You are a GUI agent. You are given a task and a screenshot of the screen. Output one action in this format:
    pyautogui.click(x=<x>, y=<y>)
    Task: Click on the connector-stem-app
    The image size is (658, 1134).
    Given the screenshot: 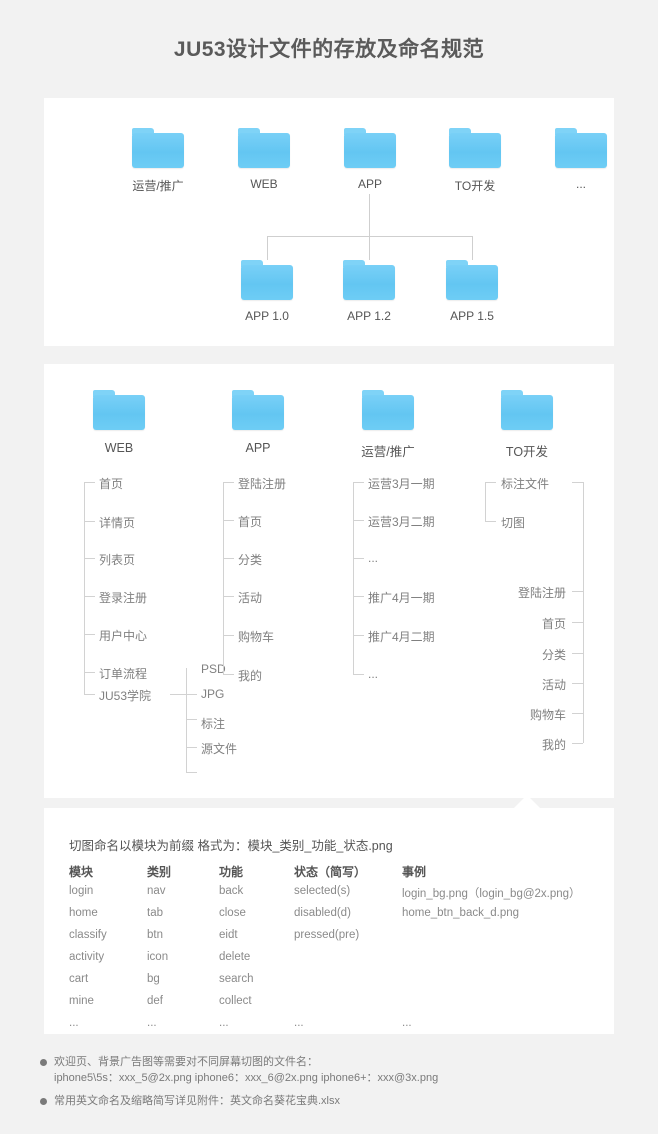 What is the action you would take?
    pyautogui.click(x=369, y=215)
    